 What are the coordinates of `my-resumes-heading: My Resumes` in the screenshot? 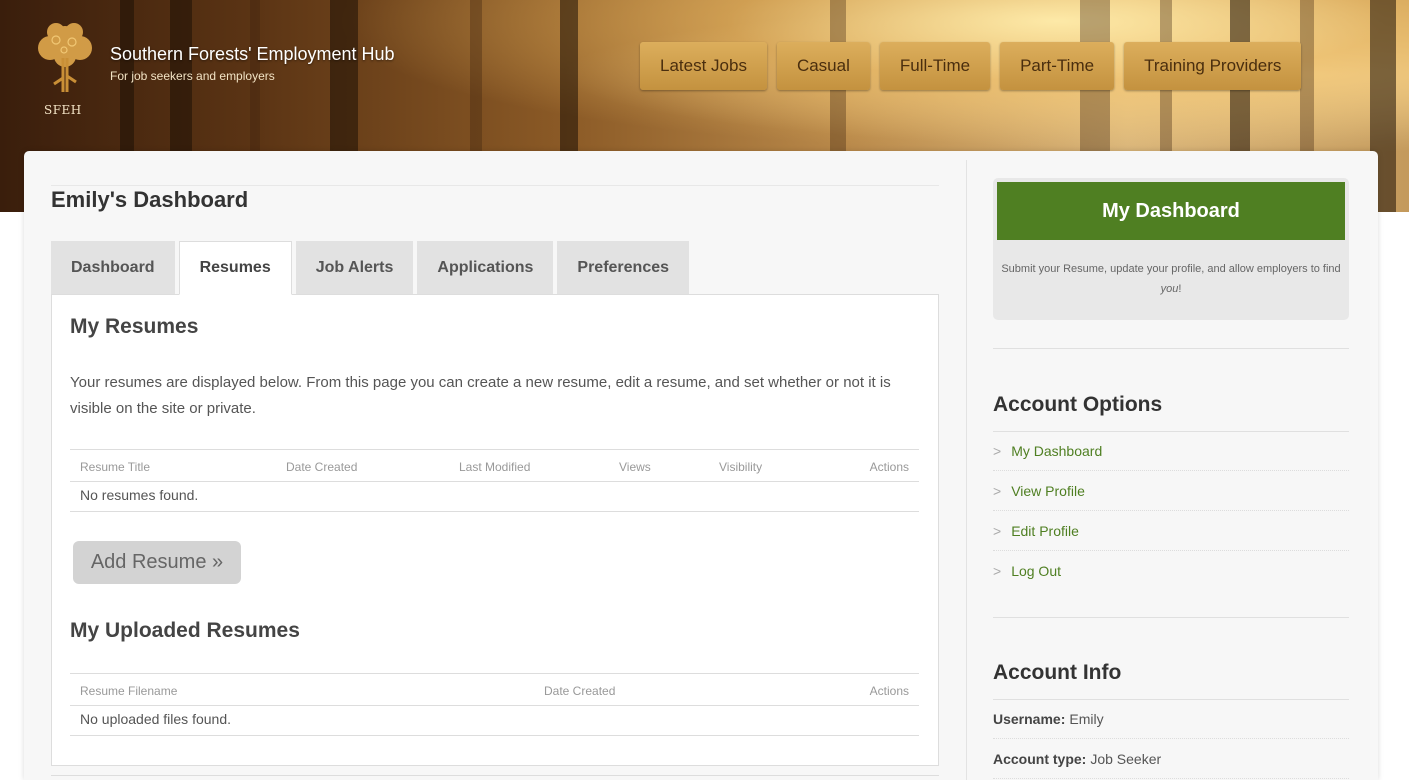 It's located at (134, 326).